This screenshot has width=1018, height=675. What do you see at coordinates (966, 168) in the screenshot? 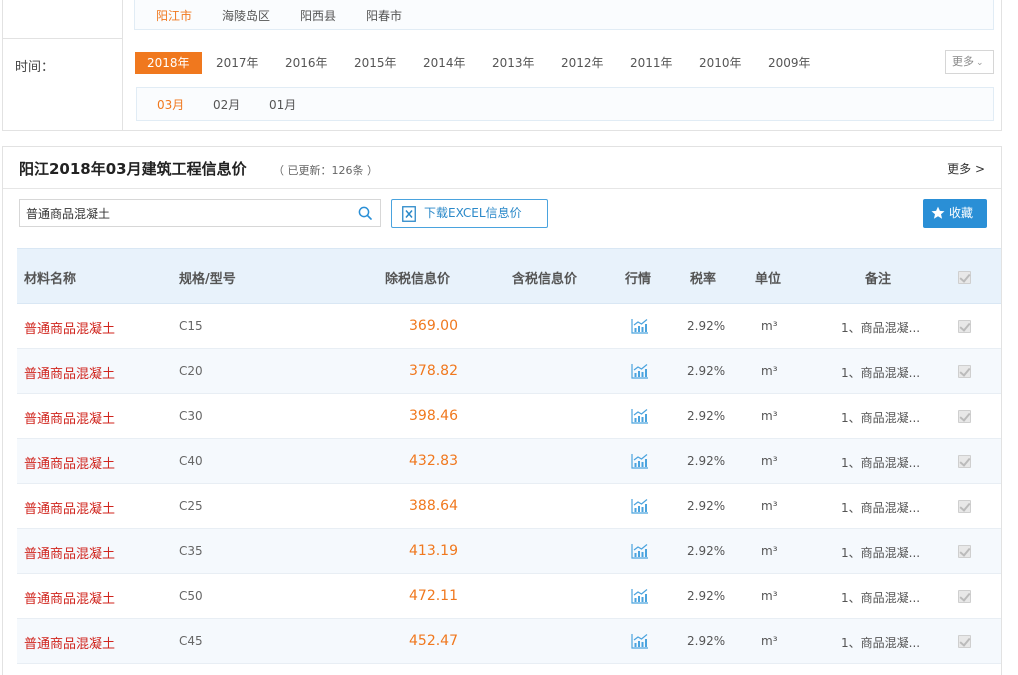
I see `more-link: 更多 >` at bounding box center [966, 168].